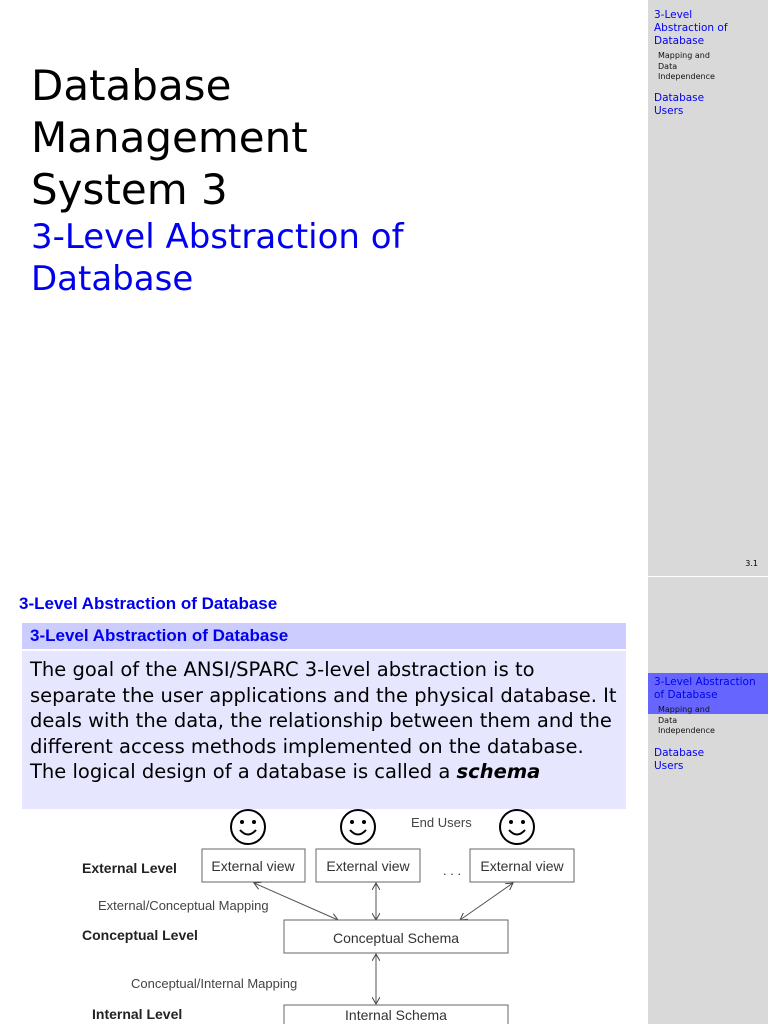 The height and width of the screenshot is (1024, 768). What do you see at coordinates (214, 983) in the screenshot?
I see `conc-int-mapping-label: Conceptual/Internal Mapping` at bounding box center [214, 983].